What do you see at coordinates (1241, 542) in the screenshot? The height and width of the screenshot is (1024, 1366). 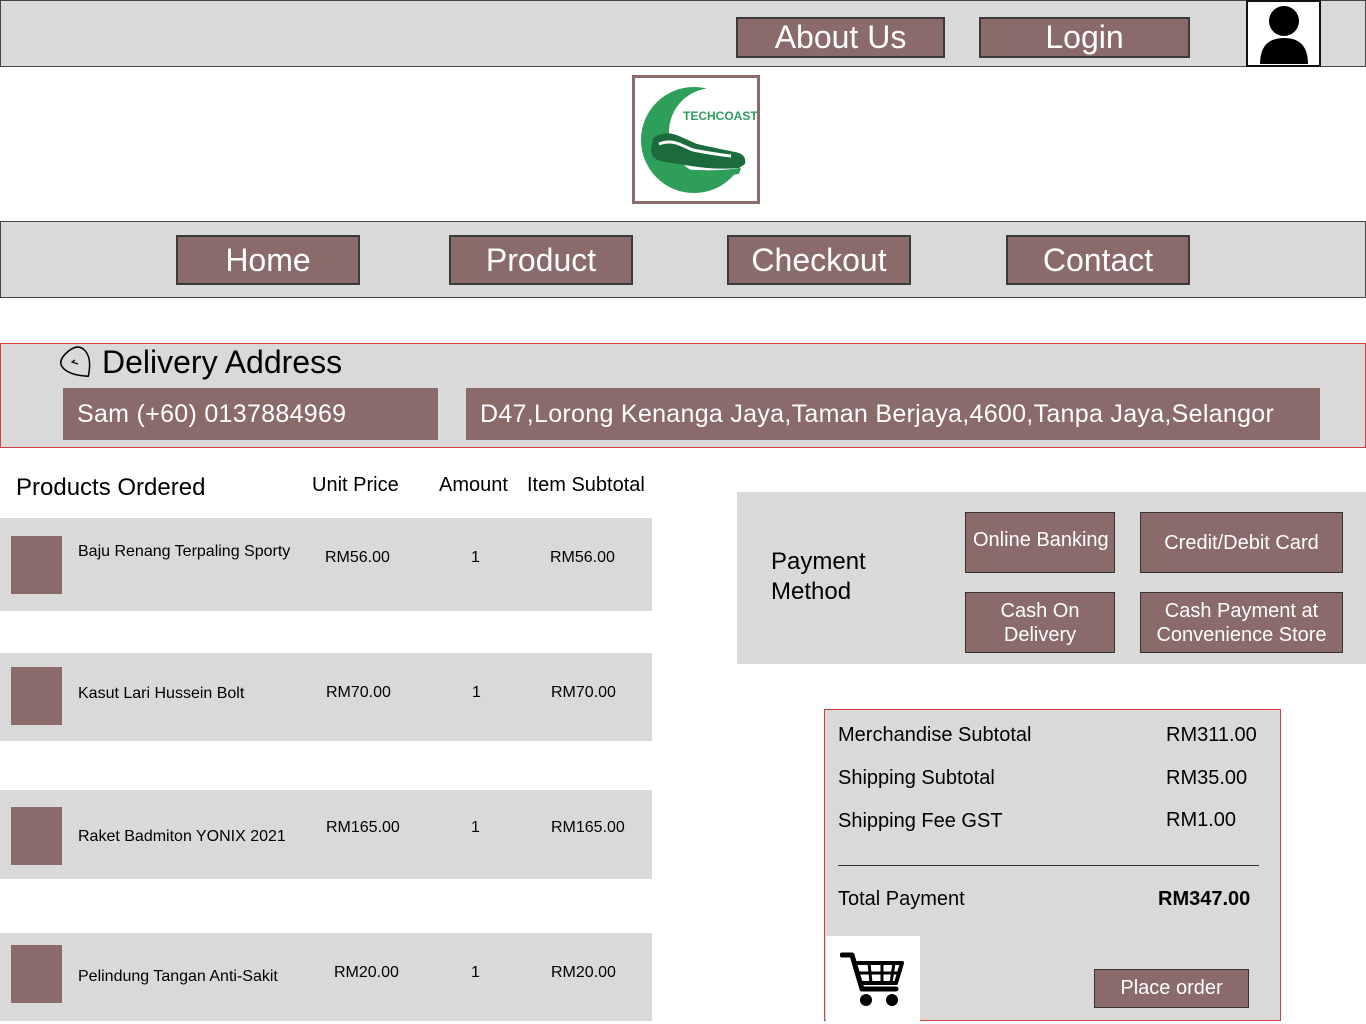 I see `credit-debit-card-button: Credit/Debit Card` at bounding box center [1241, 542].